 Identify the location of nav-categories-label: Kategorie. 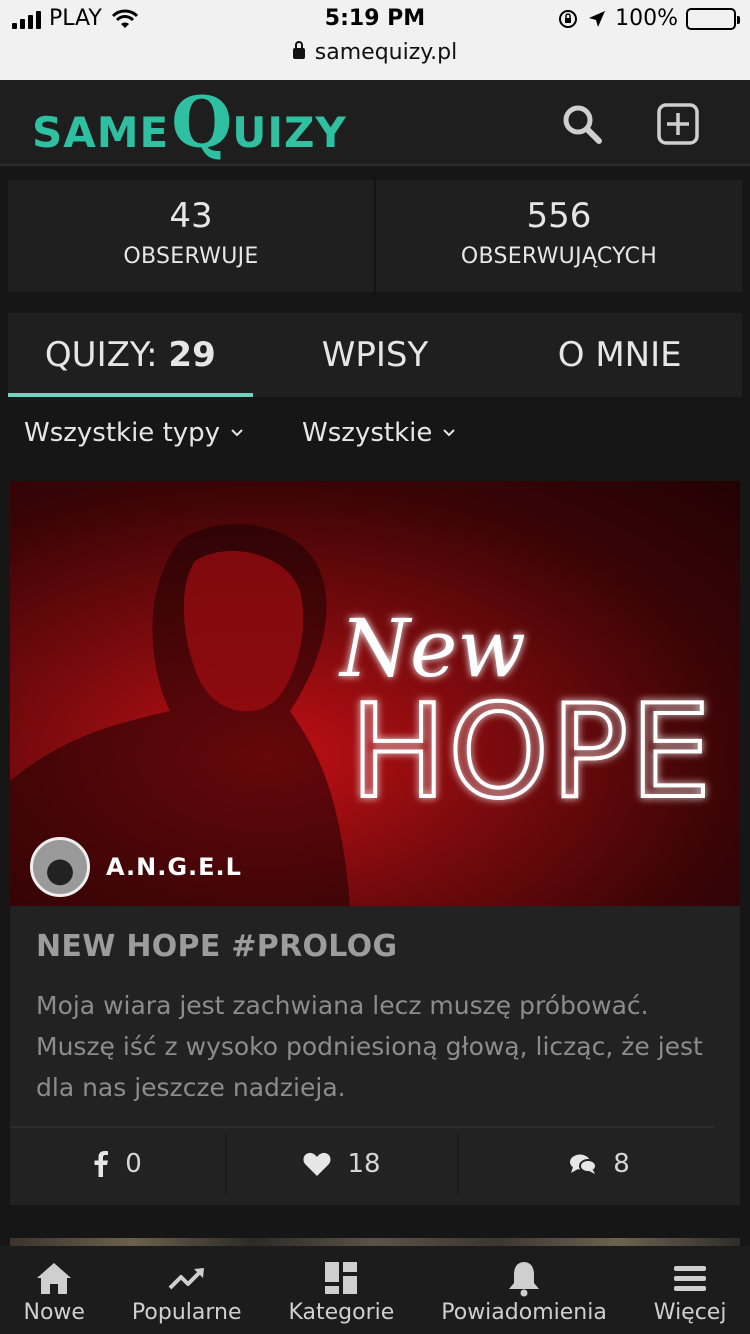
(341, 1312).